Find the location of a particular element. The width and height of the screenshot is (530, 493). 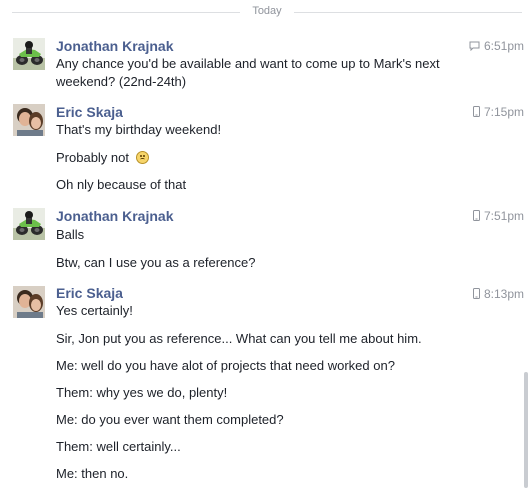

message-text: Me: do you ever want them completed? is located at coordinates (170, 419).